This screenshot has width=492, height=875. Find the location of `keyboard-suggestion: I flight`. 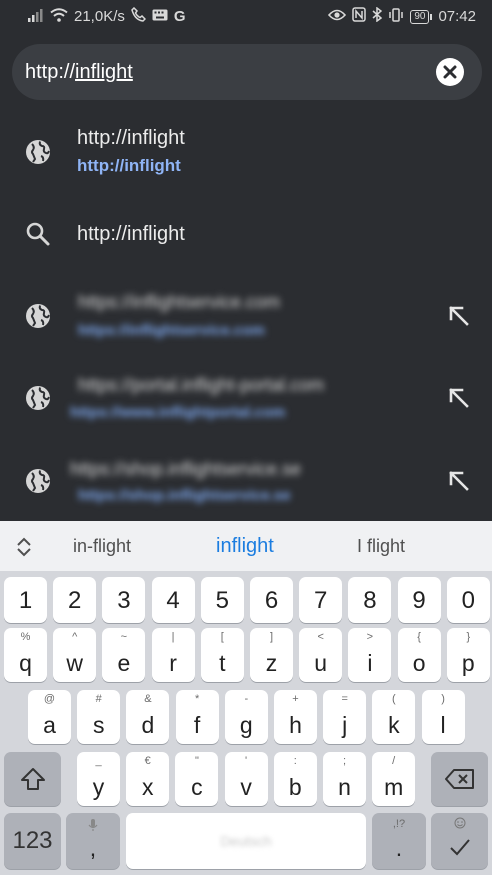

keyboard-suggestion: I flight is located at coordinates (381, 546).